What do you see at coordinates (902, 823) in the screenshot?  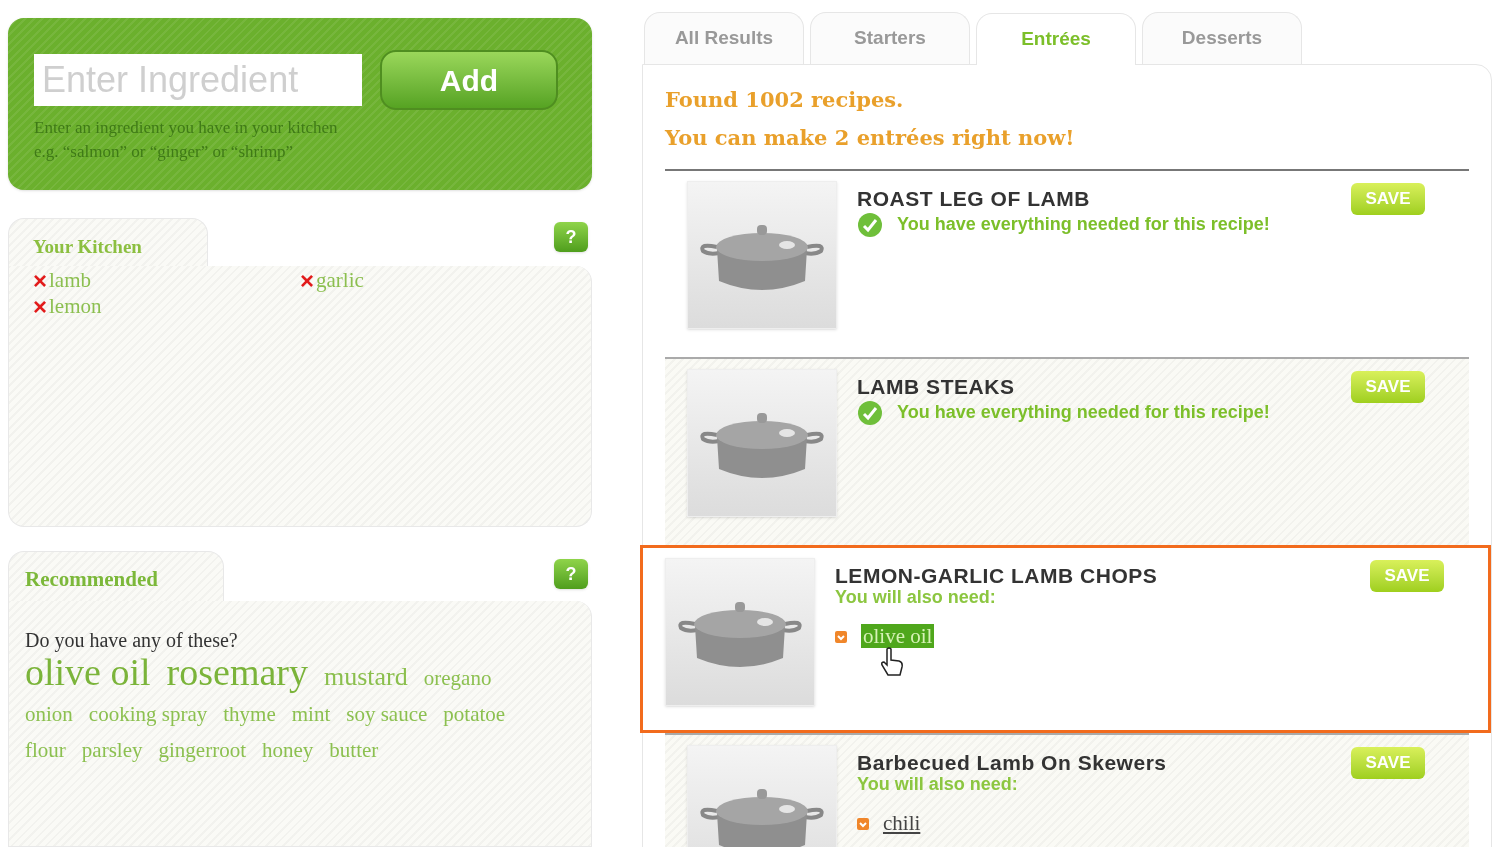 I see `needed-ingredient-link: chili` at bounding box center [902, 823].